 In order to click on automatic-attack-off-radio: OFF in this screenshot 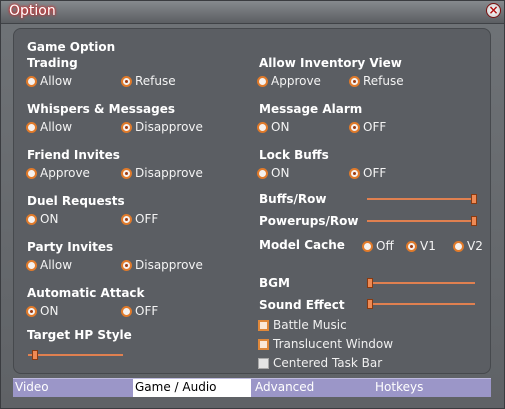, I will do `click(139, 311)`.